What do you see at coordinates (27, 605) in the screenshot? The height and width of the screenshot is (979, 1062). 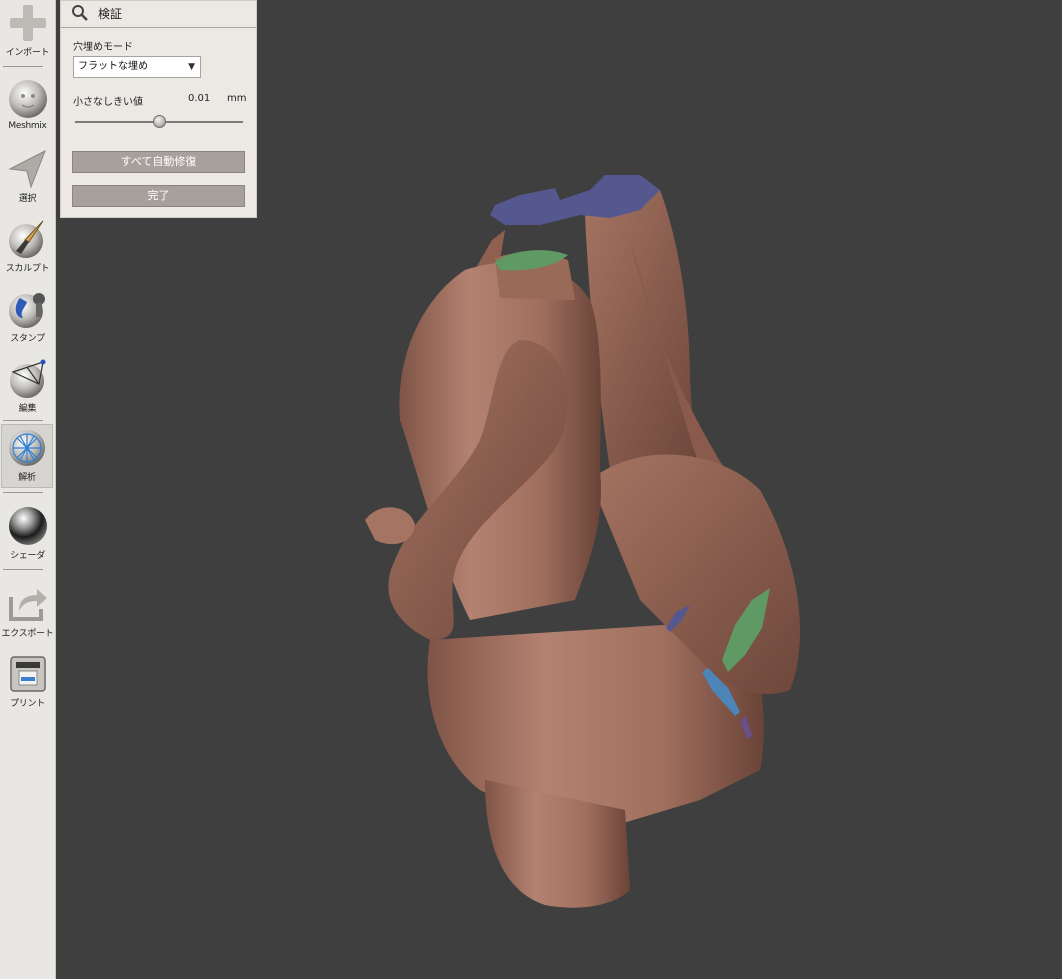 I see `export-icon` at bounding box center [27, 605].